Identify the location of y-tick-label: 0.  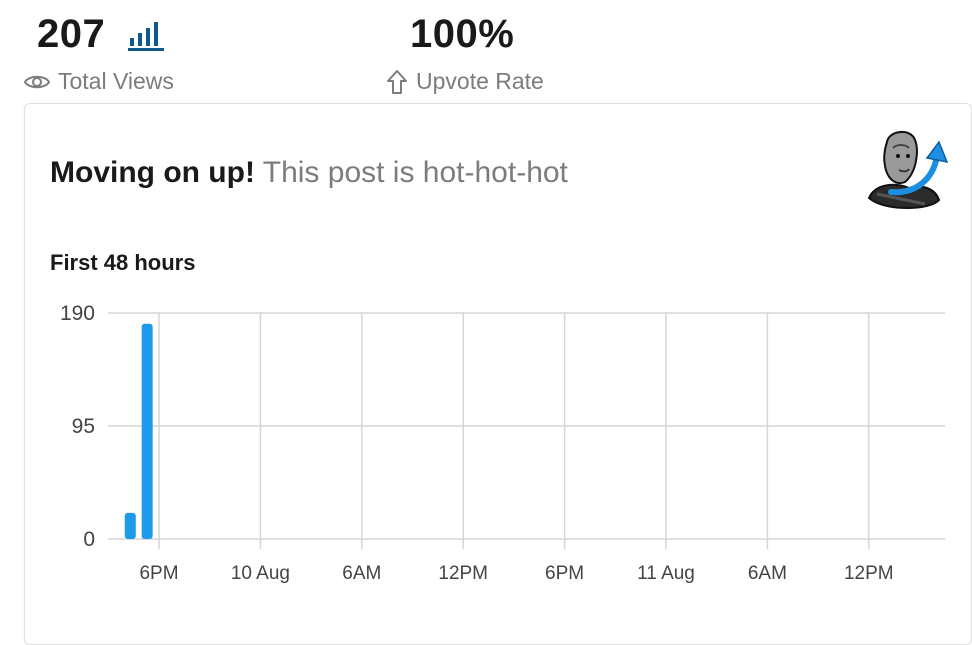
(89, 539).